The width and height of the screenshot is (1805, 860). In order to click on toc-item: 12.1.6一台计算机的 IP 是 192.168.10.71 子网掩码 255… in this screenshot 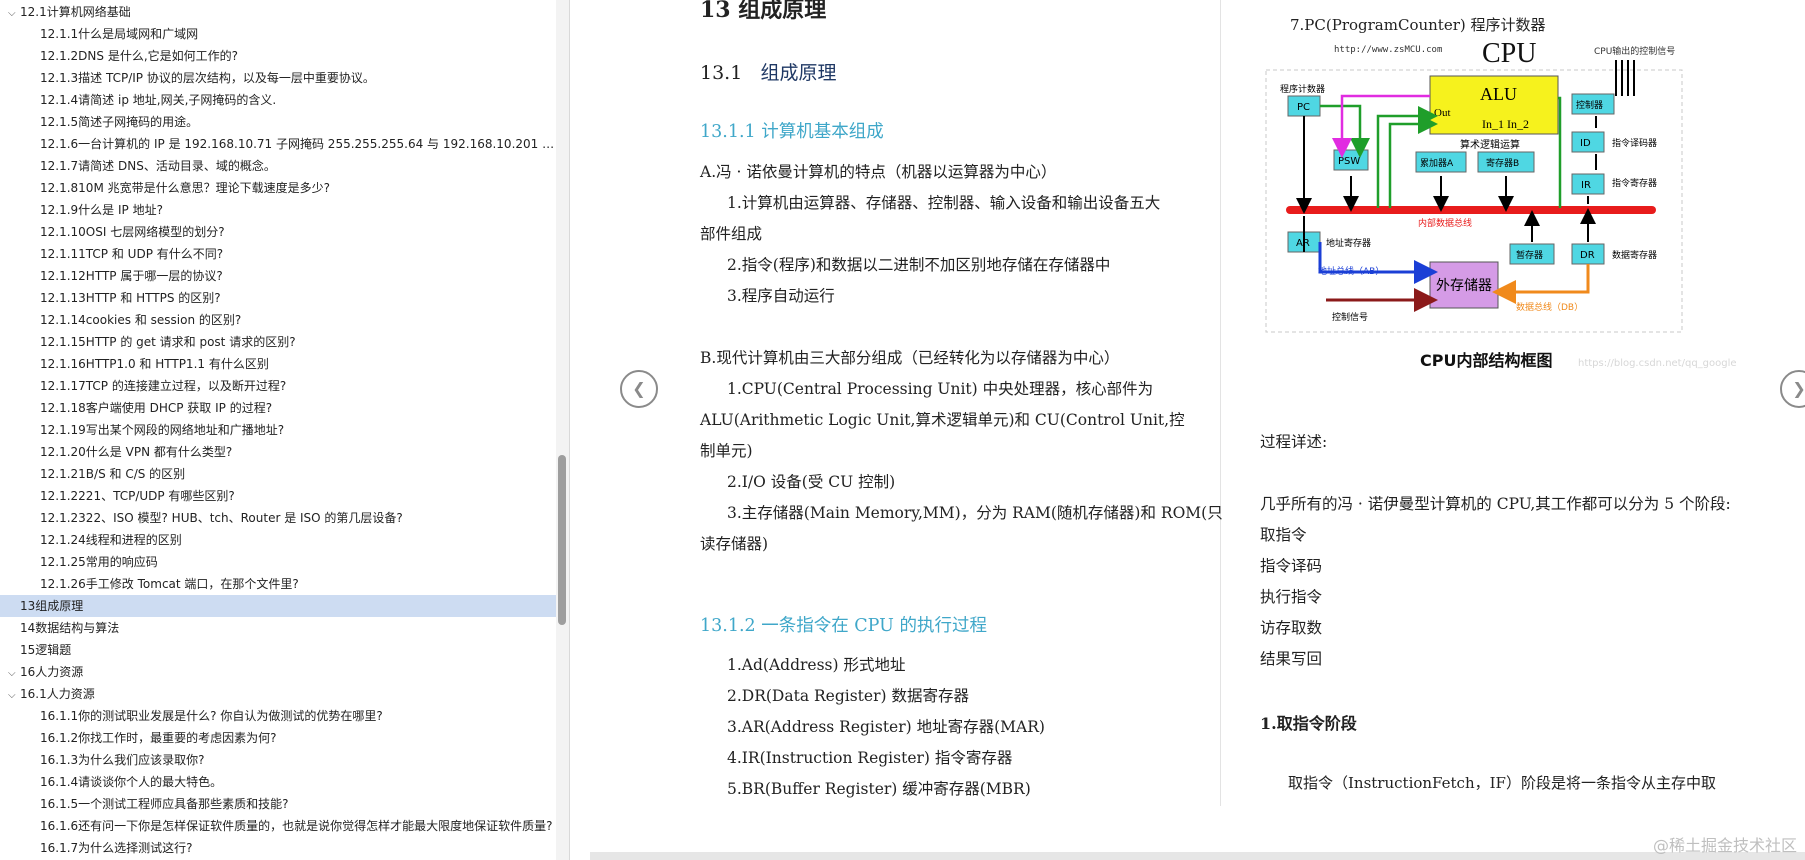, I will do `click(278, 144)`.